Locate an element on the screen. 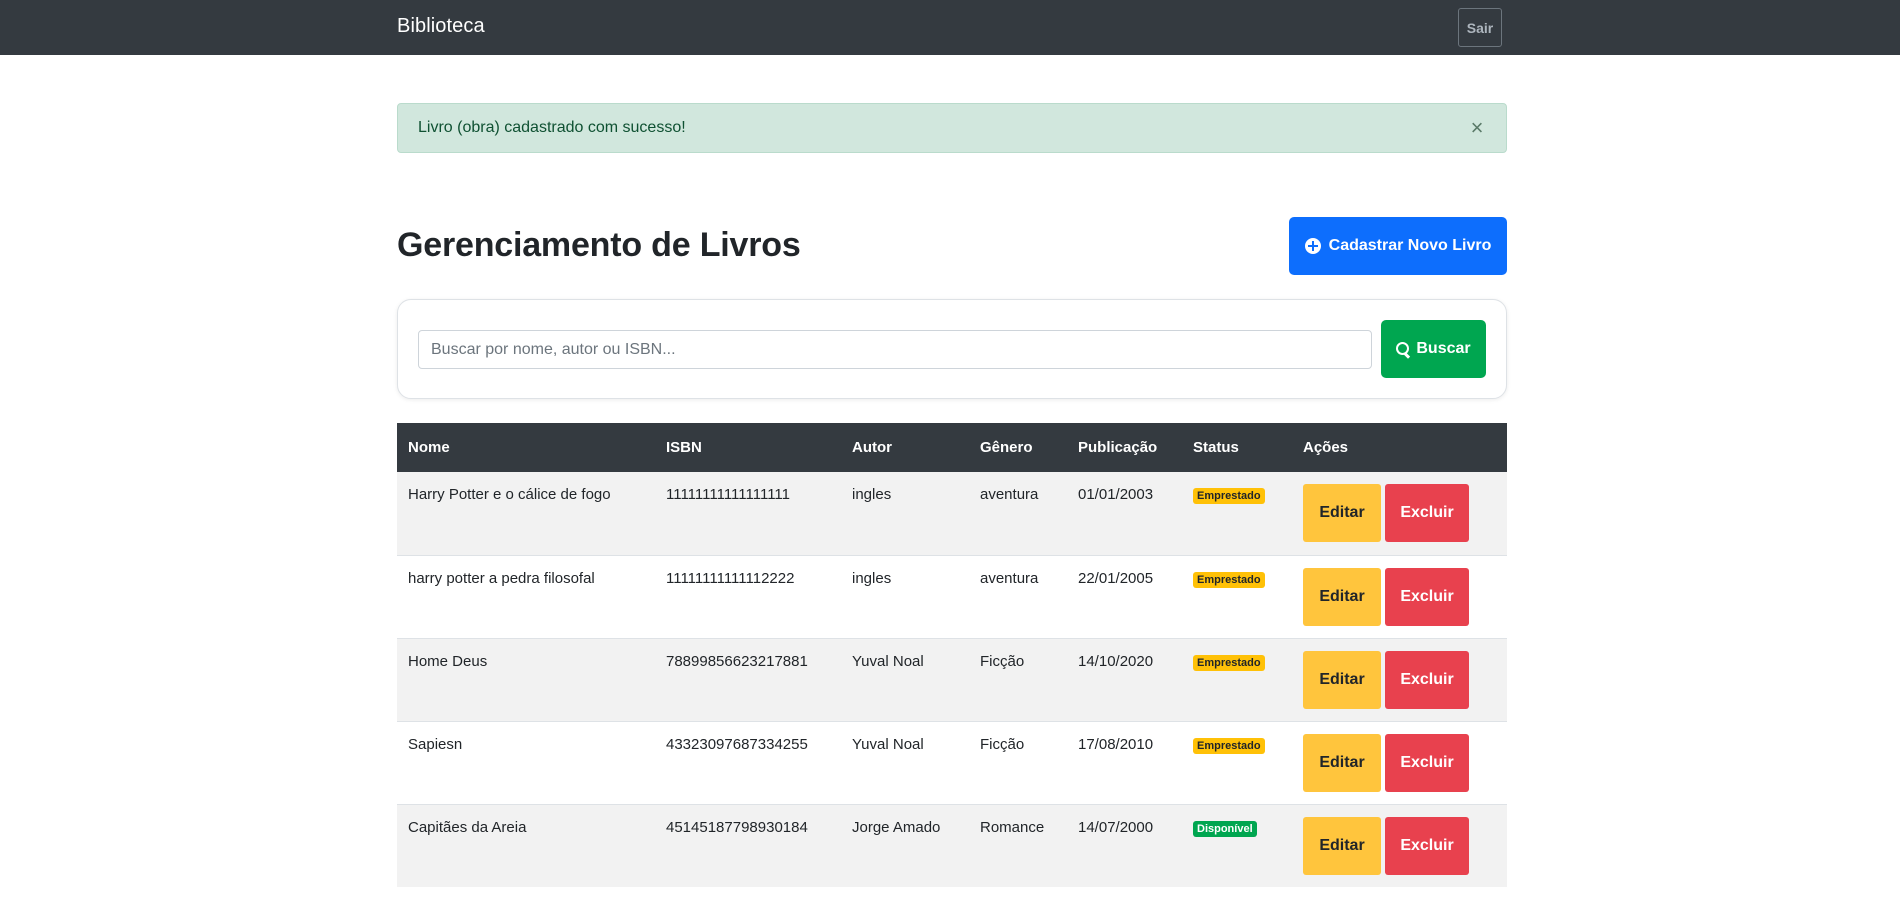  column-header-autor: Autor is located at coordinates (905, 447).